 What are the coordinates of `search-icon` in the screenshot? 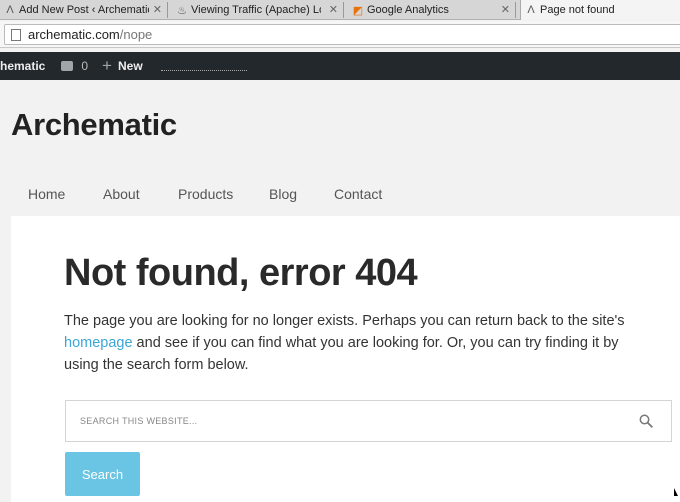 It's located at (646, 421).